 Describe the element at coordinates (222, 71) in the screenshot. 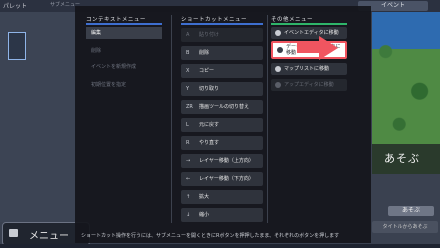

I see `shortcut-item-copy: X コピー` at that location.